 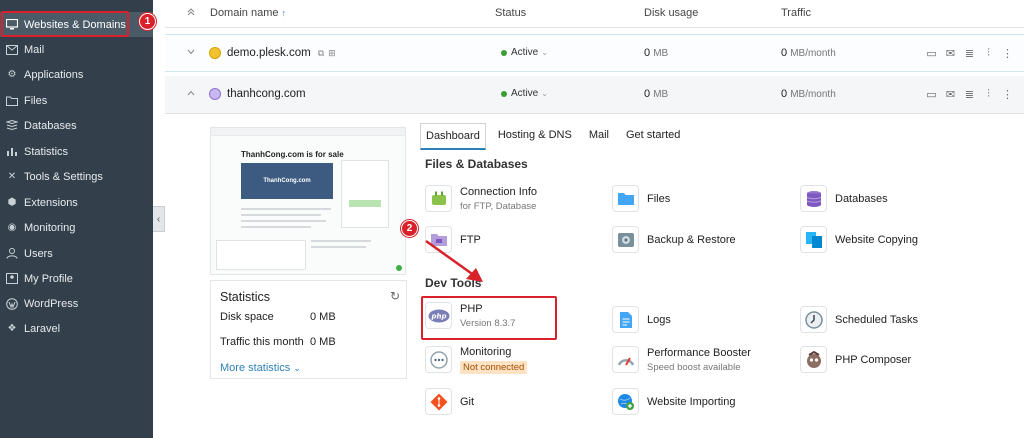 What do you see at coordinates (245, 297) in the screenshot?
I see `statistics-title: Statistics` at bounding box center [245, 297].